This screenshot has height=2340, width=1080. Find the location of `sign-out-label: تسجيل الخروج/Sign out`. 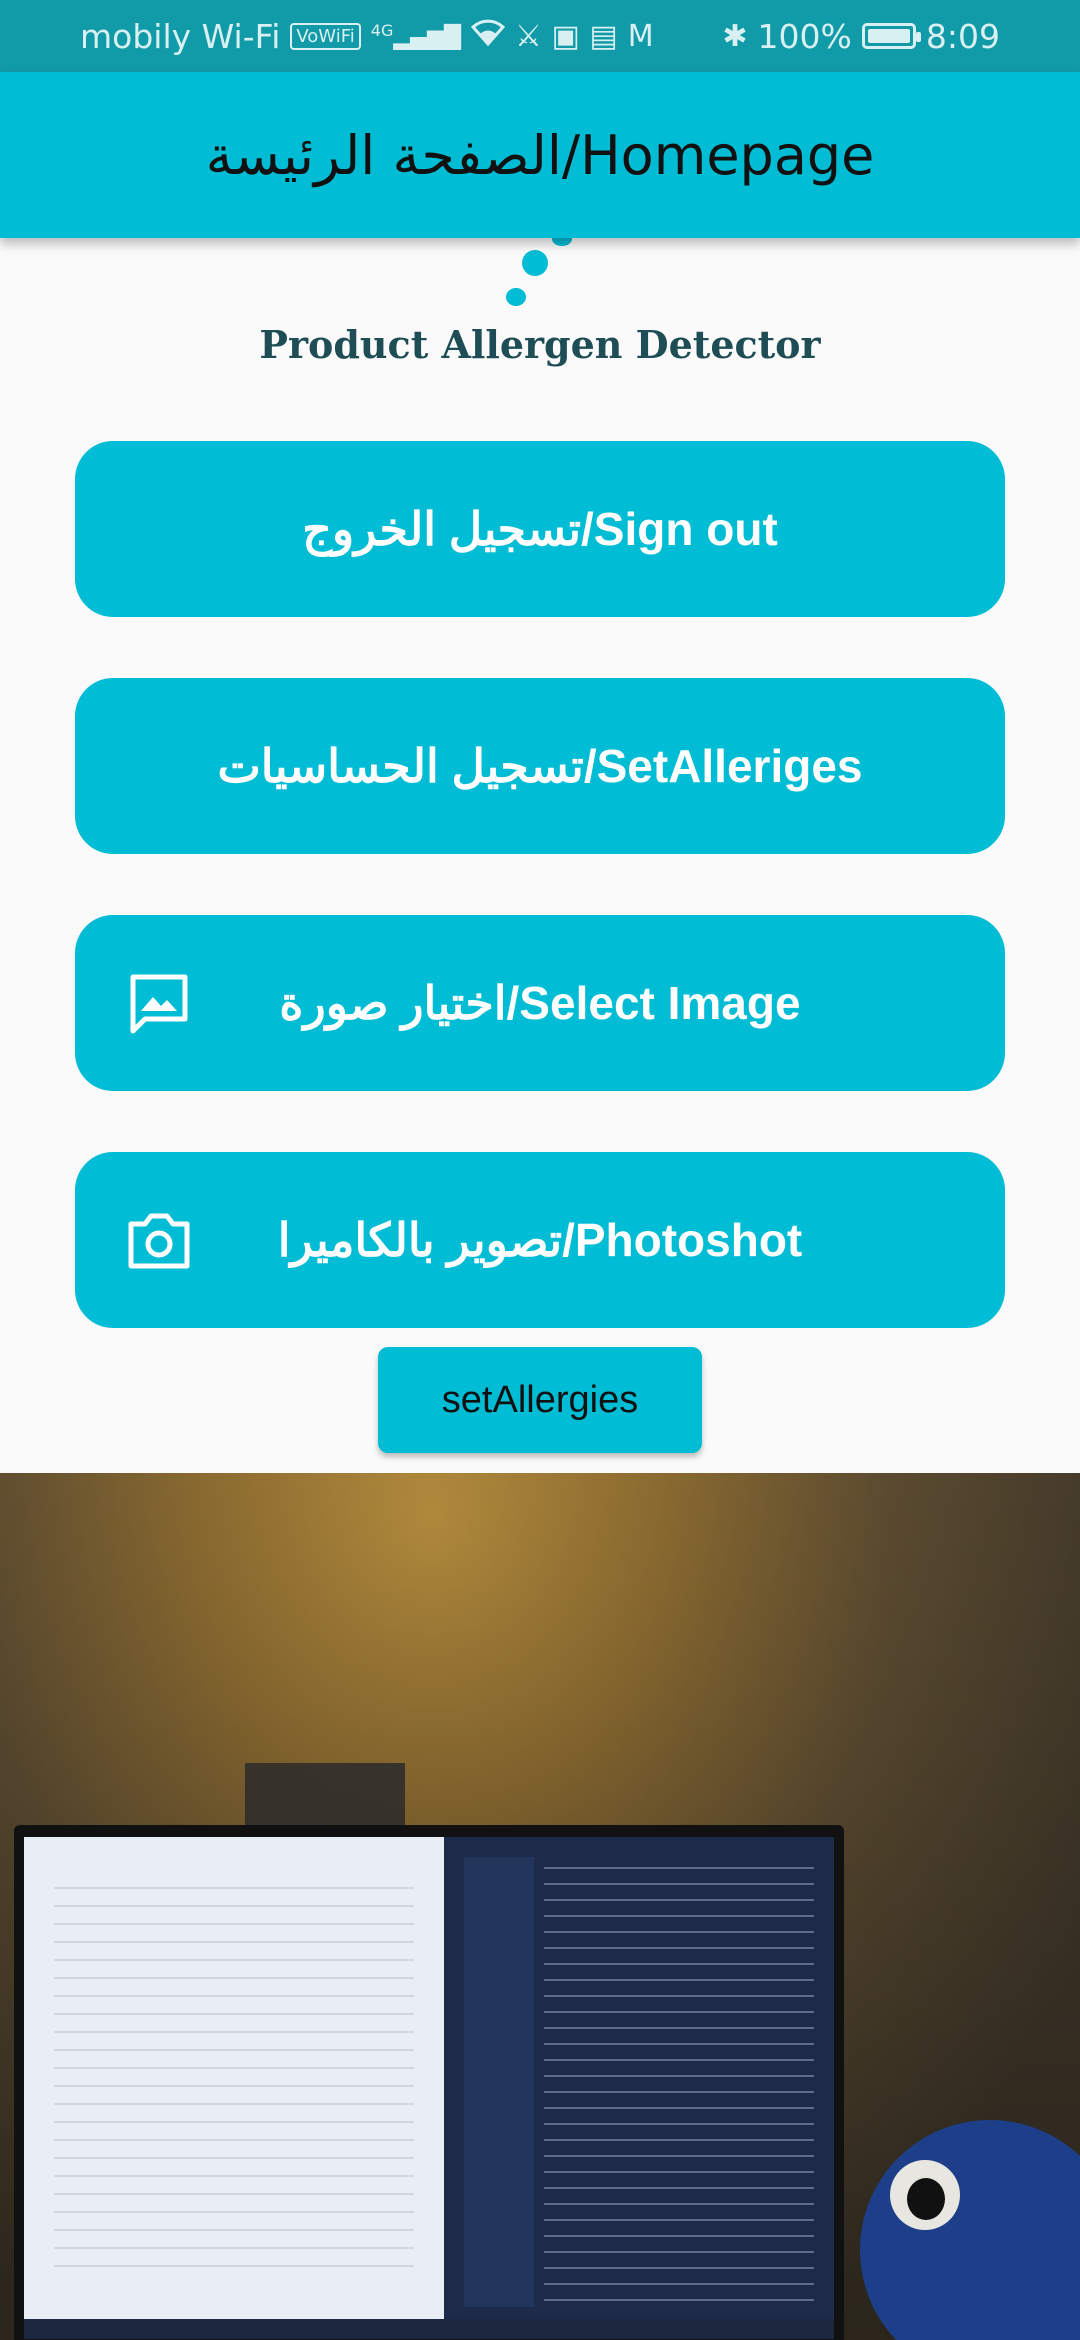

sign-out-label: تسجيل الخروج/Sign out is located at coordinates (540, 529).